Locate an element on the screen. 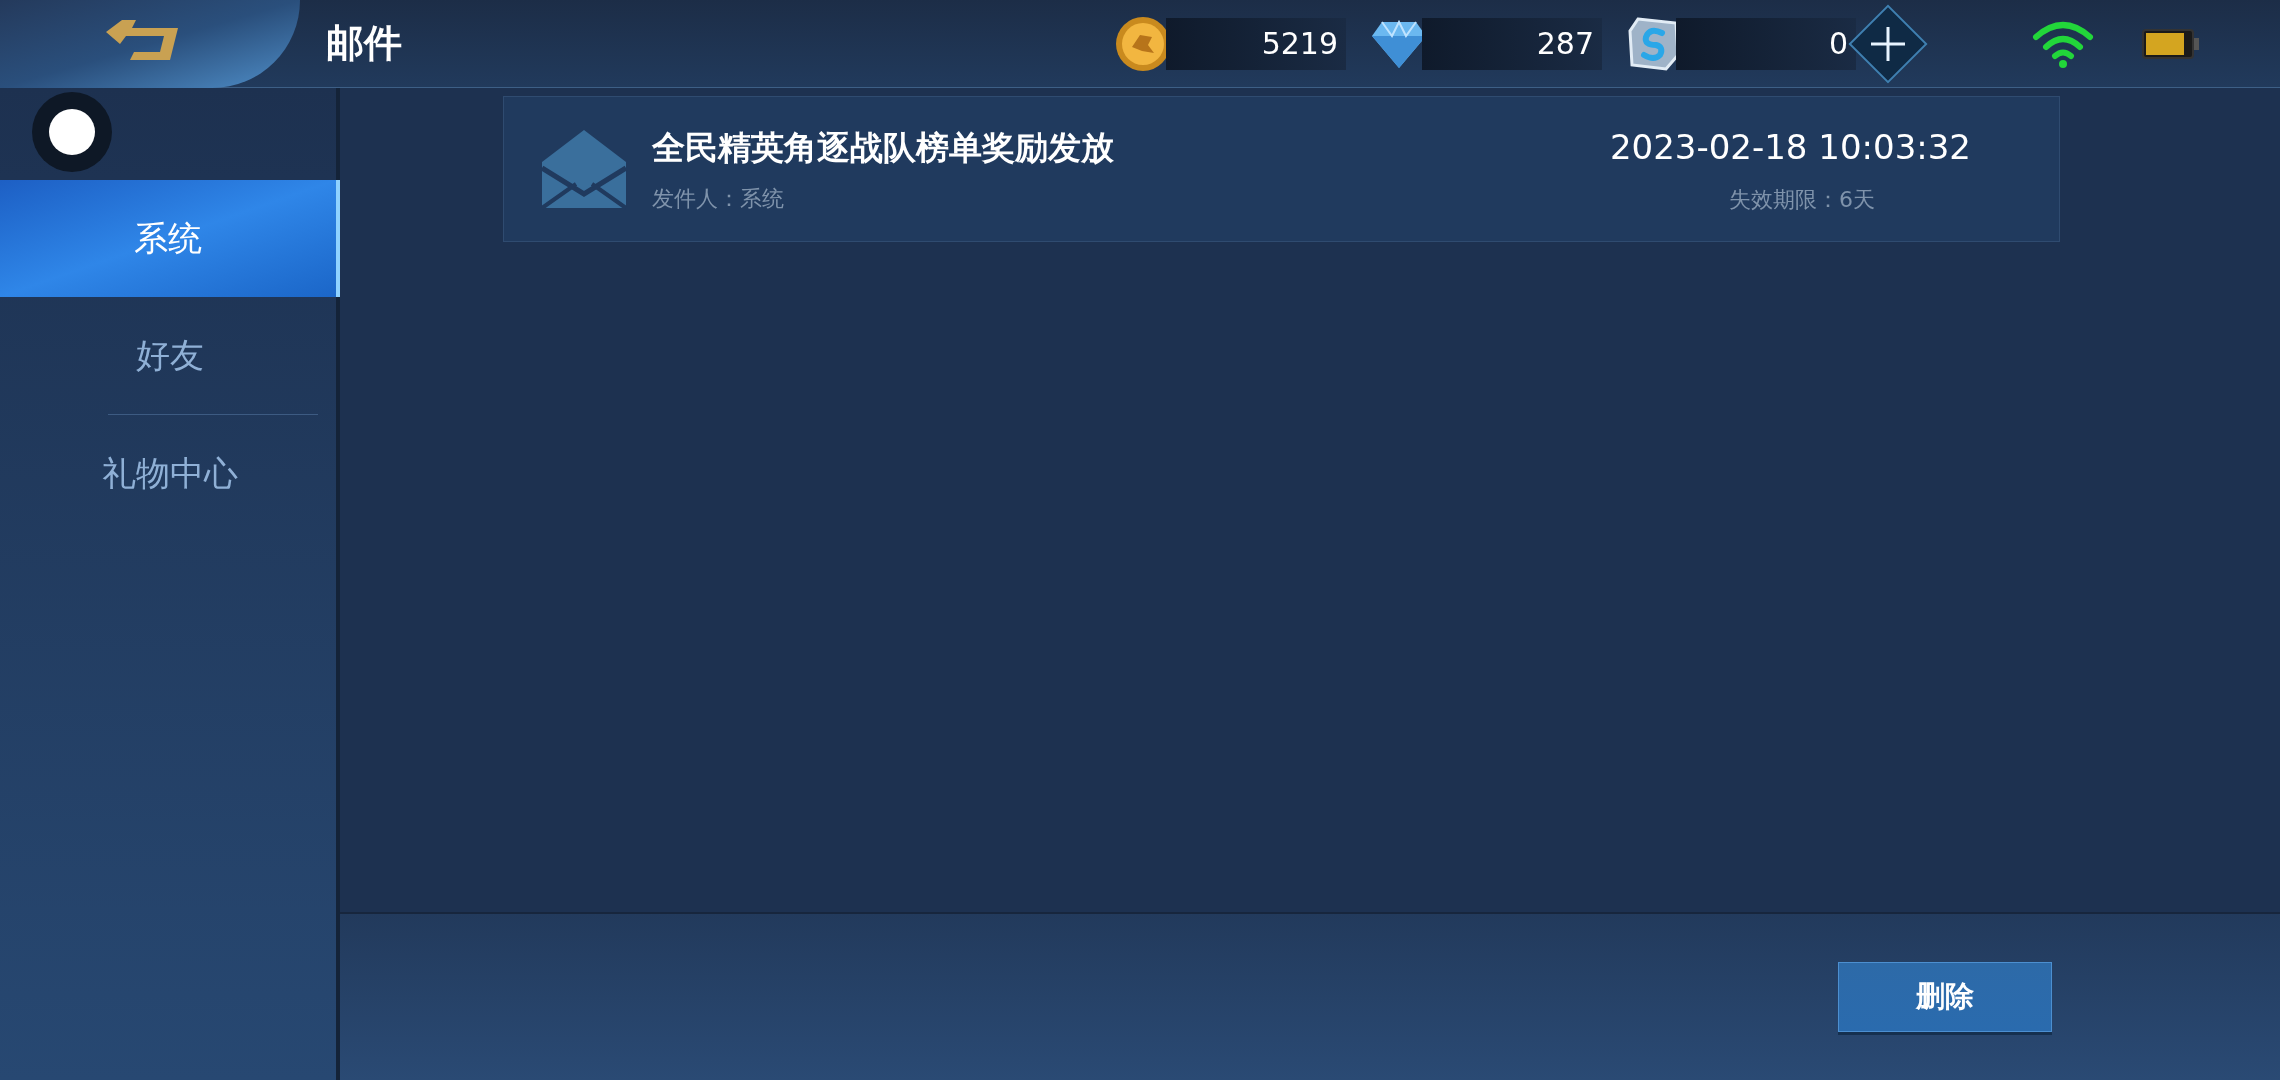  envelope-icon is located at coordinates (584, 169).